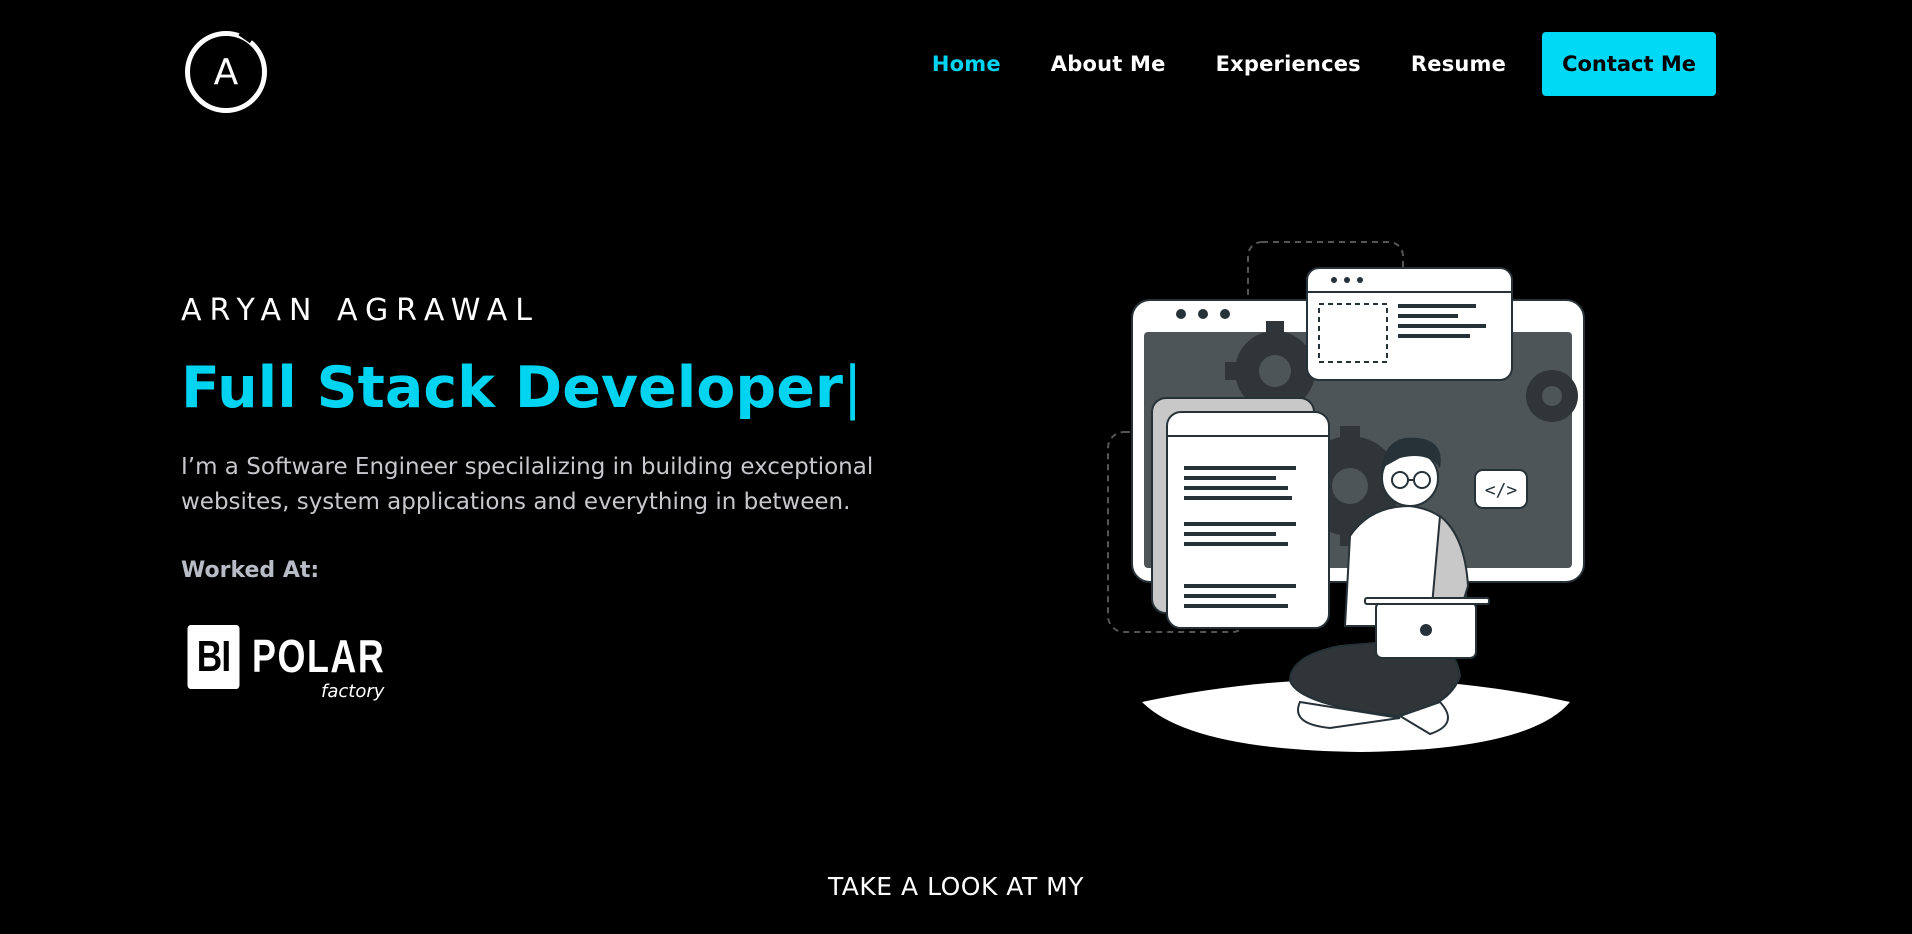 This screenshot has width=1912, height=934. I want to click on logo: A, so click(226, 72).